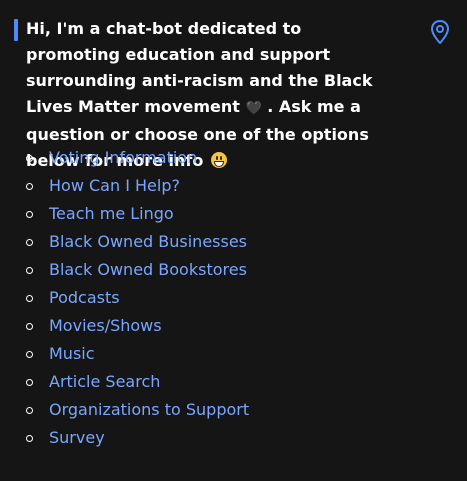  I want to click on list-item: Black Owned Businesses, so click(137, 242).